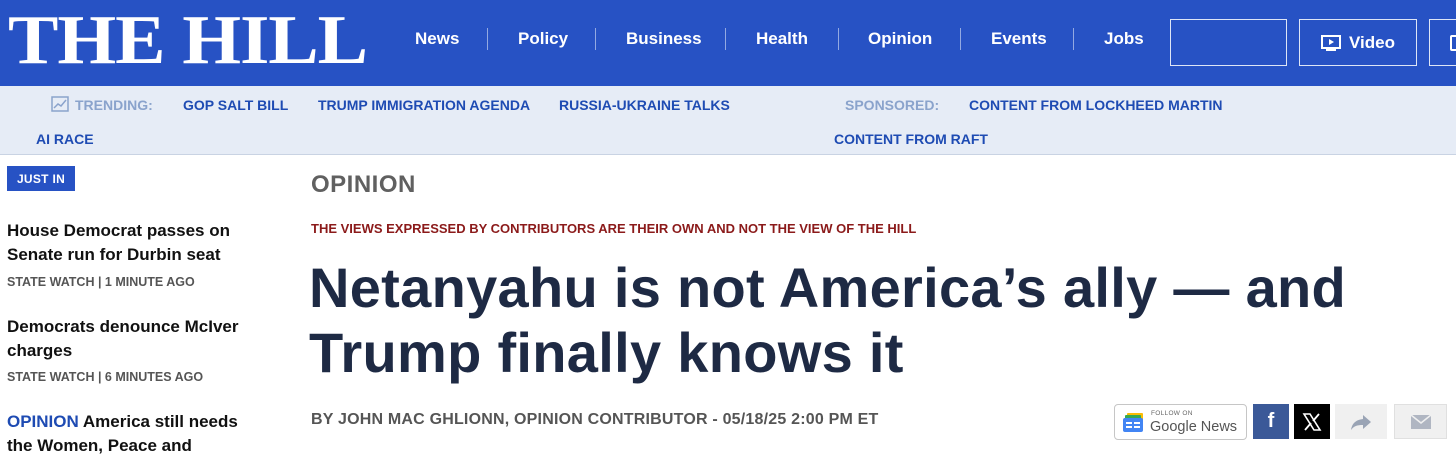 This screenshot has width=1456, height=455. Describe the element at coordinates (1194, 427) in the screenshot. I see `google-news-label: Google News` at that location.